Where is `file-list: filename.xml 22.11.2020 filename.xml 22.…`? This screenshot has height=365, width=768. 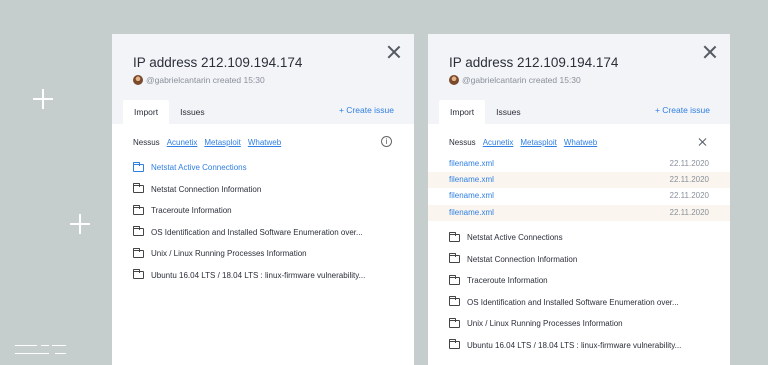 file-list: filename.xml 22.11.2020 filename.xml 22.… is located at coordinates (579, 188).